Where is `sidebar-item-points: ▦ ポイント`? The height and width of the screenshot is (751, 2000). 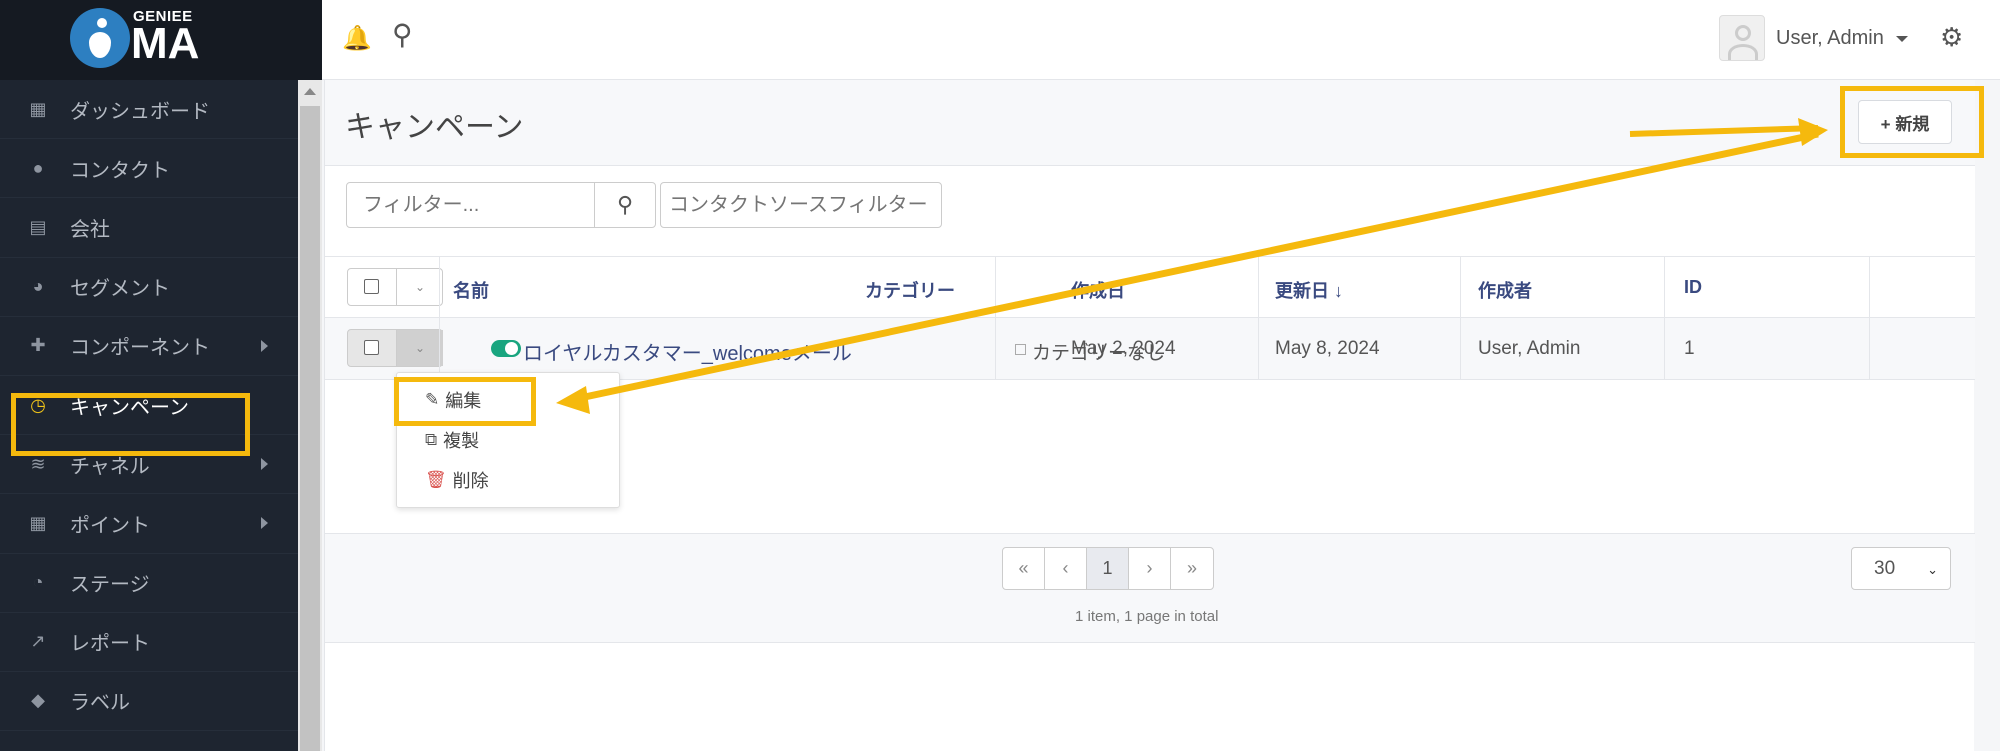
sidebar-item-points: ▦ ポイント is located at coordinates (149, 524).